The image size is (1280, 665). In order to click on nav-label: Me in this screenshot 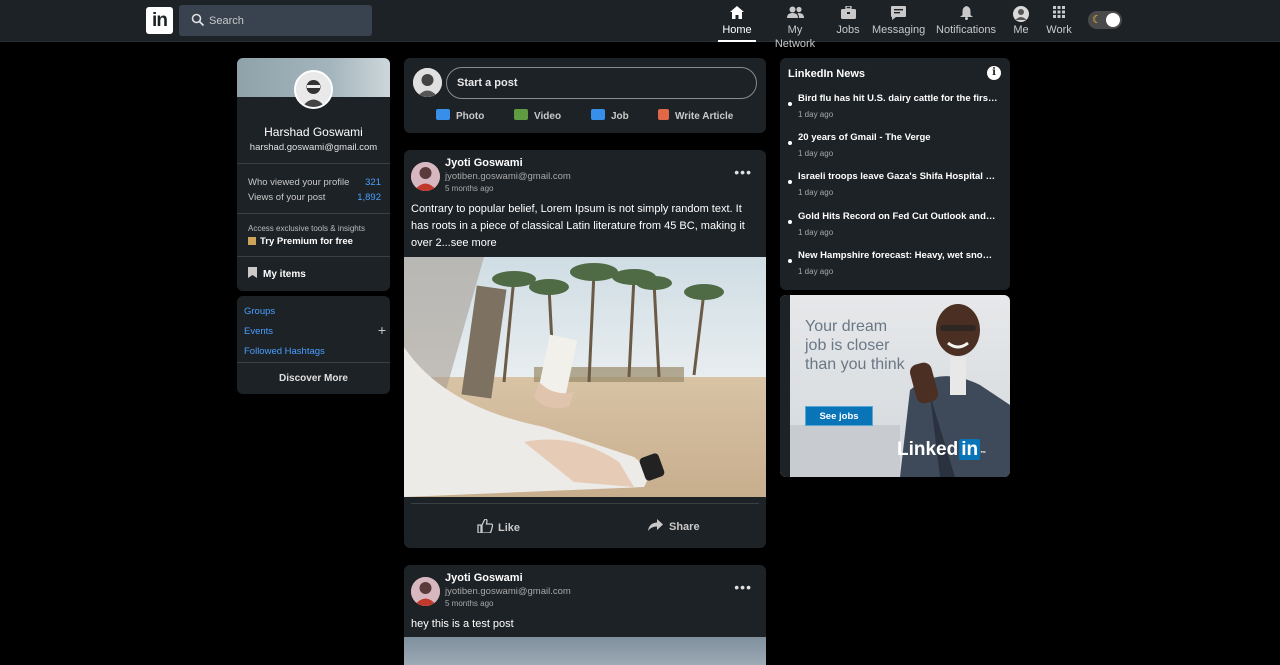, I will do `click(1021, 30)`.